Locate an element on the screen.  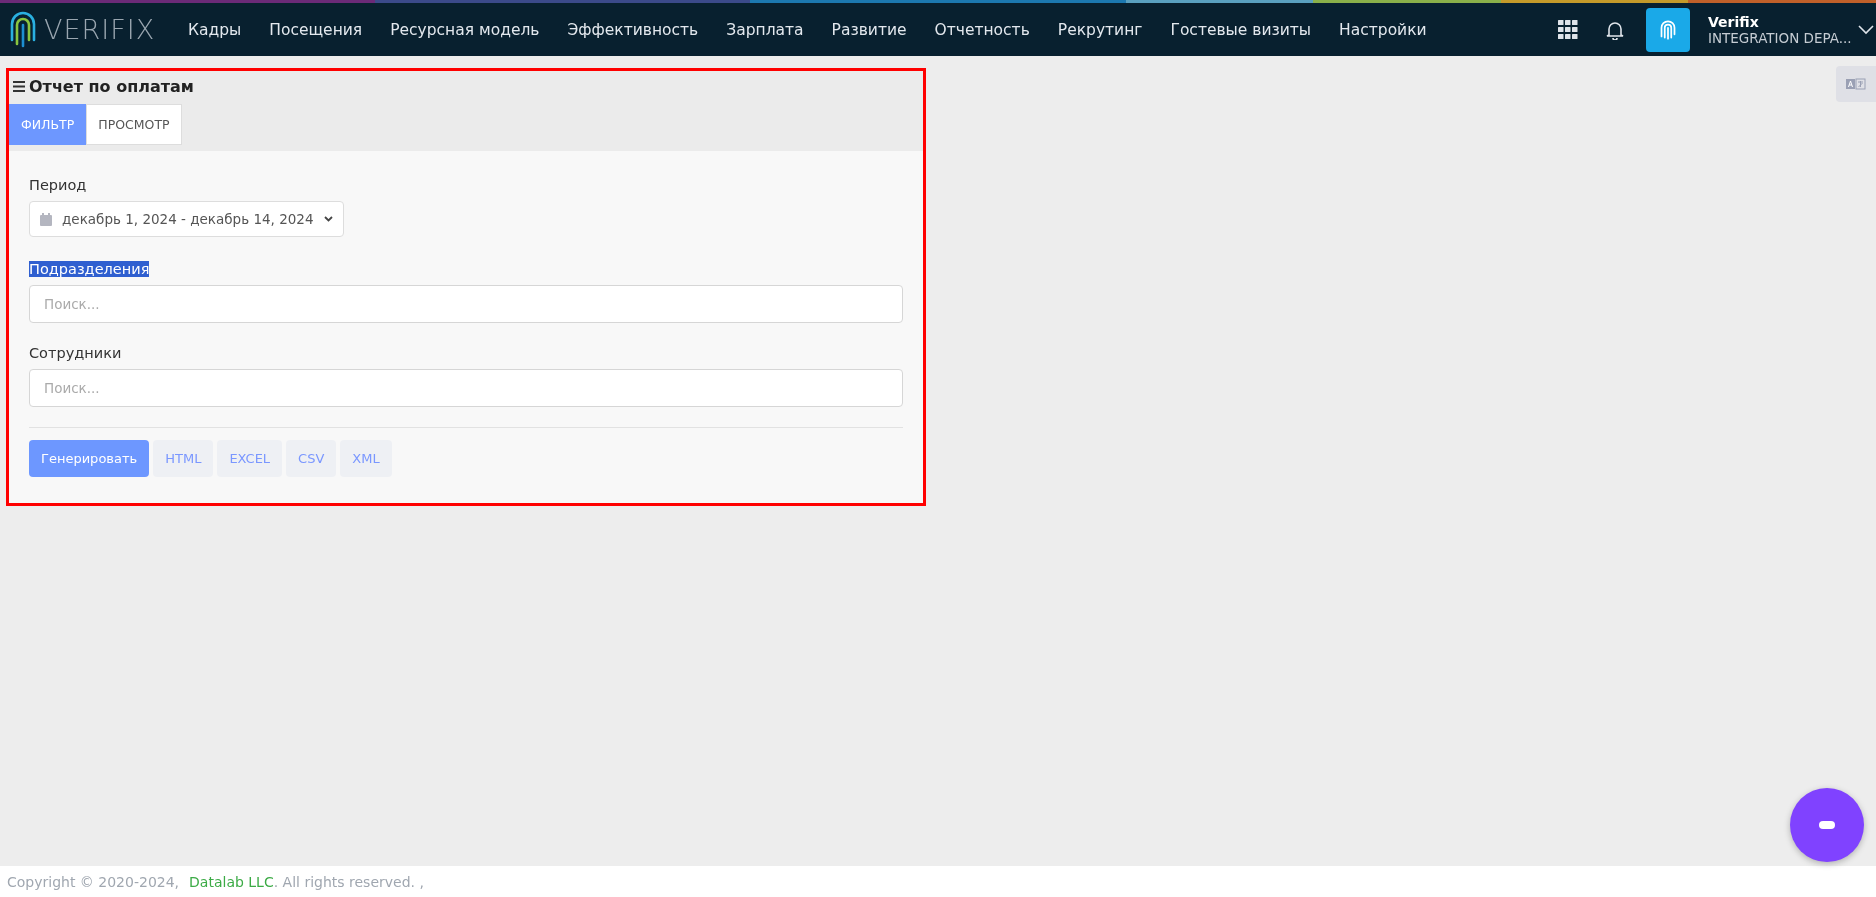
user-name: Verifix is located at coordinates (1734, 21).